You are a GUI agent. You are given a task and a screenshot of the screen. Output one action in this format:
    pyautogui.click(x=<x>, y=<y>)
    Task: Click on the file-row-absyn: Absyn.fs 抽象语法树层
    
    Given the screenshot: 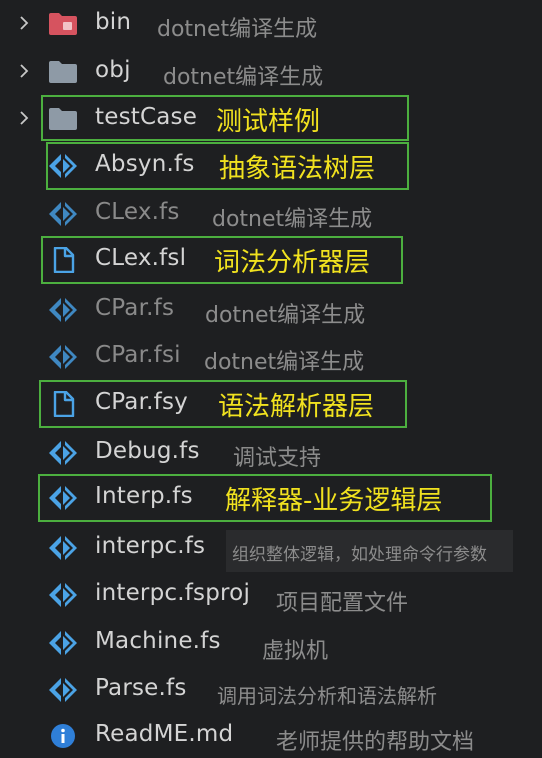 What is the action you would take?
    pyautogui.click(x=271, y=166)
    